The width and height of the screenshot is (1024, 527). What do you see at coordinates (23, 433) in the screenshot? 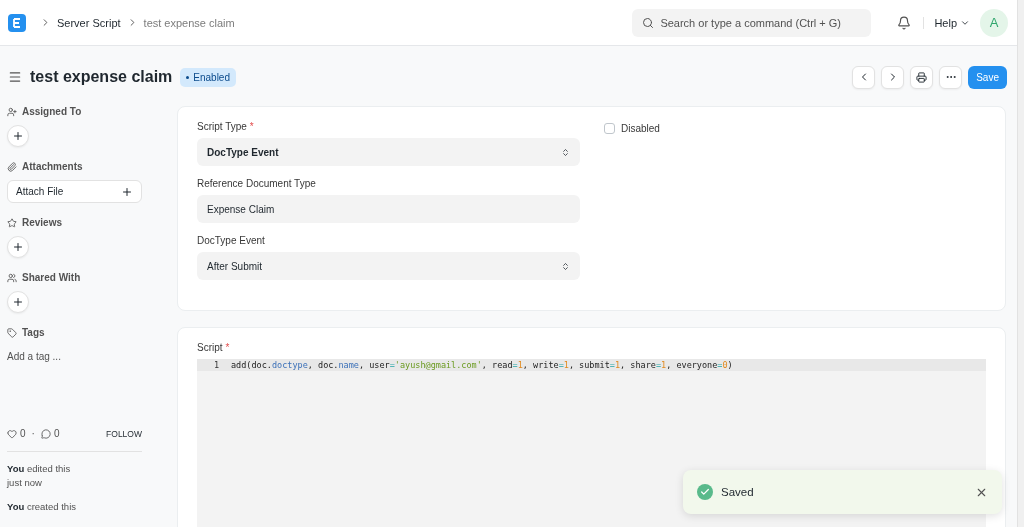
I see `like-count: 0` at bounding box center [23, 433].